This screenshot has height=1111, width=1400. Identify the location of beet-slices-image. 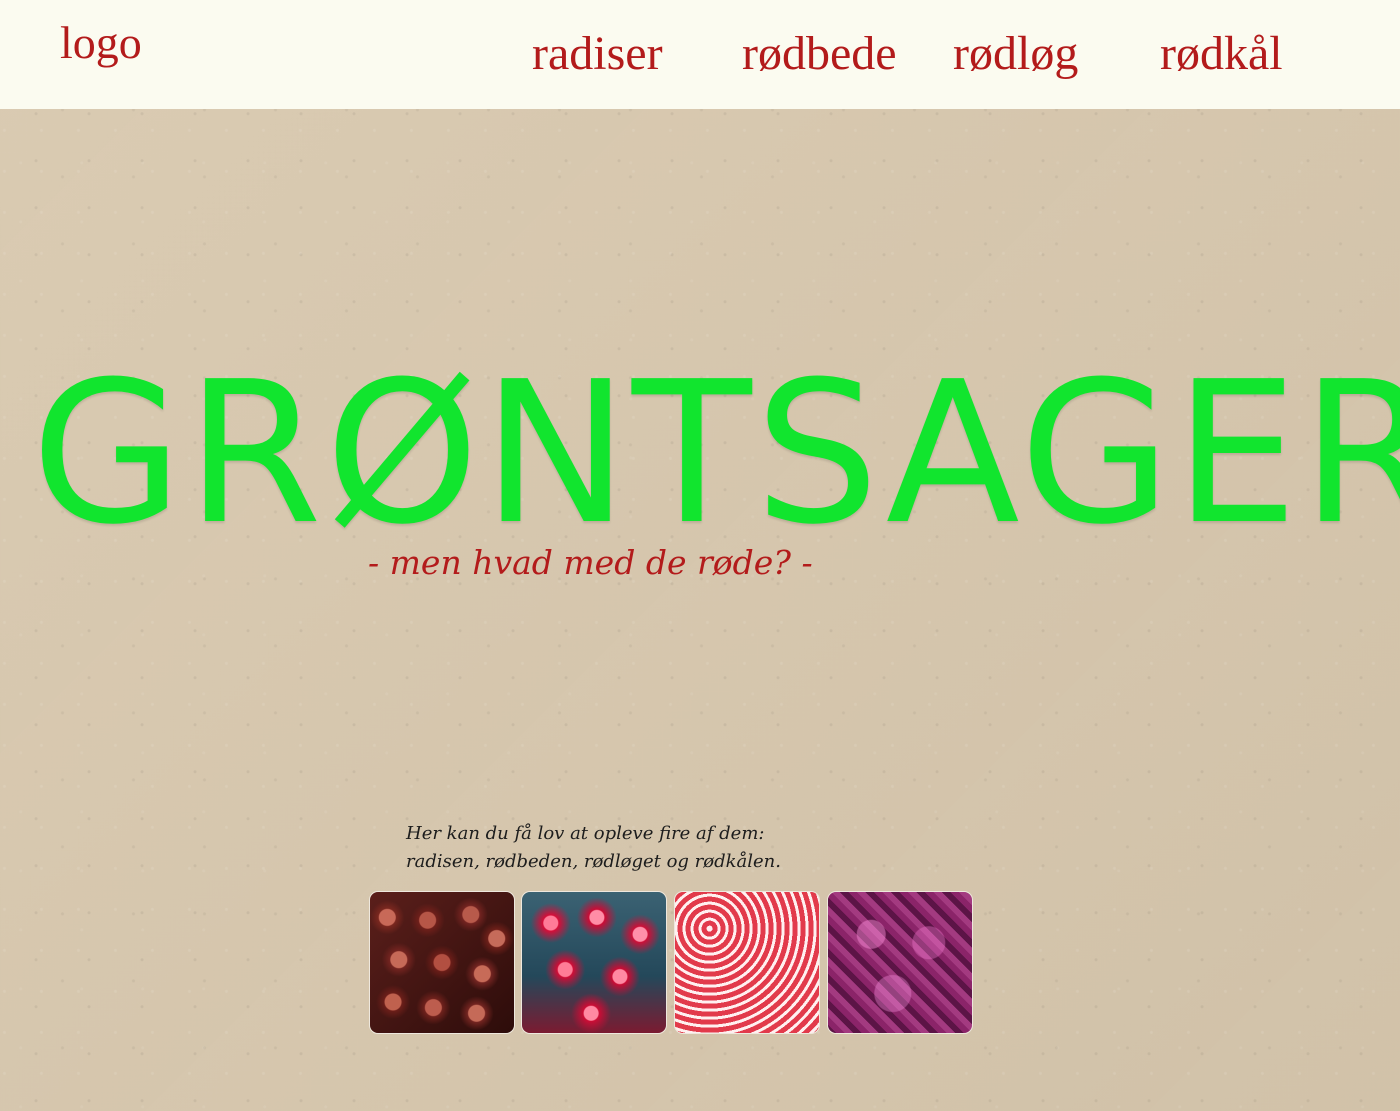
(747, 962).